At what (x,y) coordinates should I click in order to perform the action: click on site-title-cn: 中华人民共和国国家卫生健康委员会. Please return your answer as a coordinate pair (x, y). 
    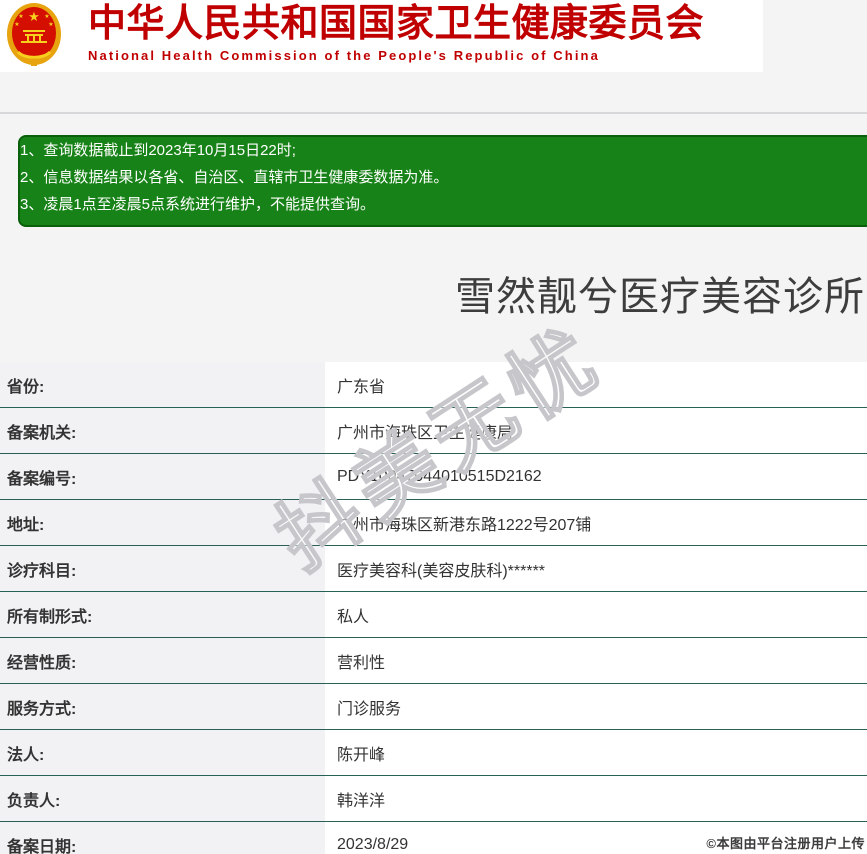
    Looking at the image, I should click on (396, 24).